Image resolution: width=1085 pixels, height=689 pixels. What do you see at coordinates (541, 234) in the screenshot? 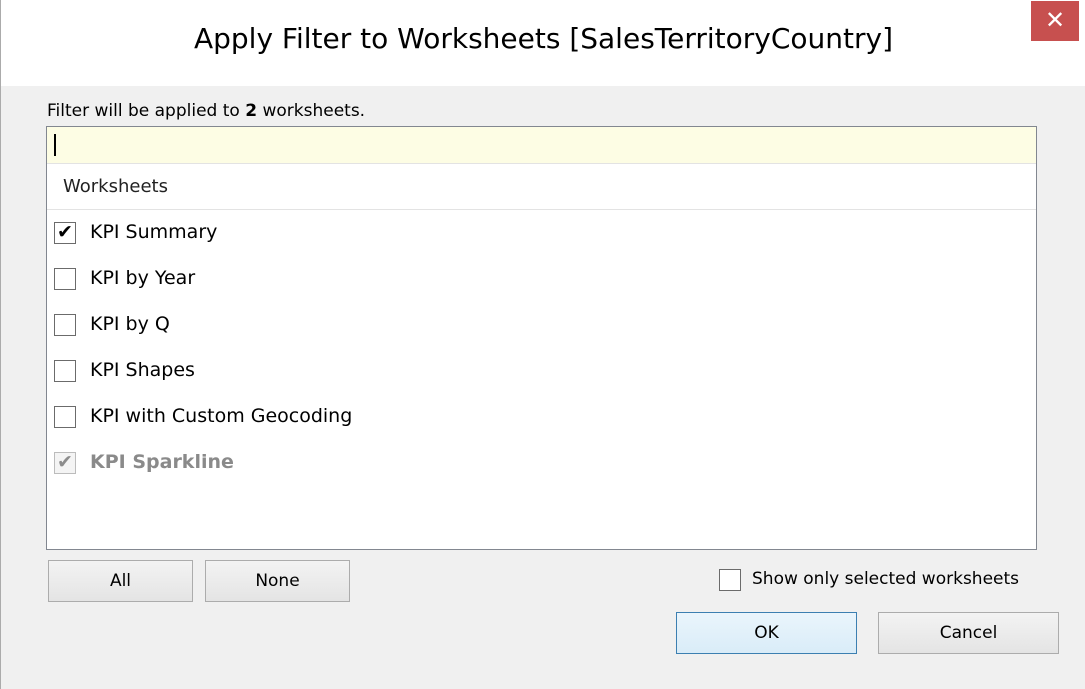
I see `worksheet-list-item: ✔ KPI Summary` at bounding box center [541, 234].